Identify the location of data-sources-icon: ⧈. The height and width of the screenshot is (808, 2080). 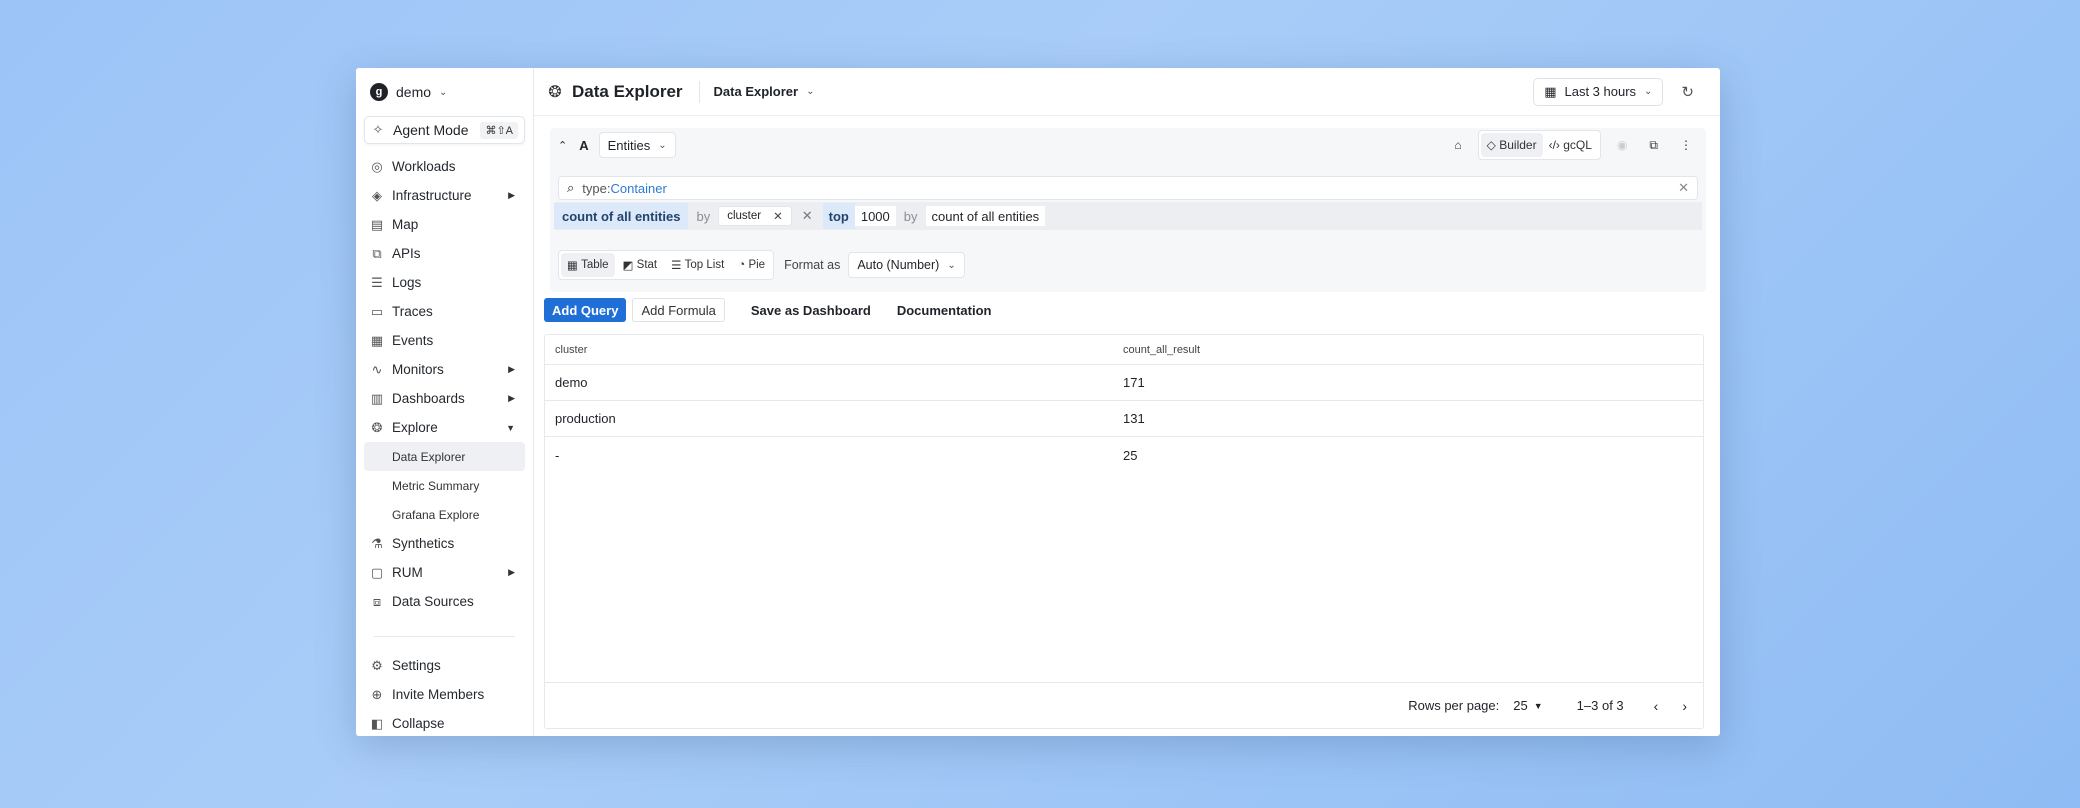
(377, 601).